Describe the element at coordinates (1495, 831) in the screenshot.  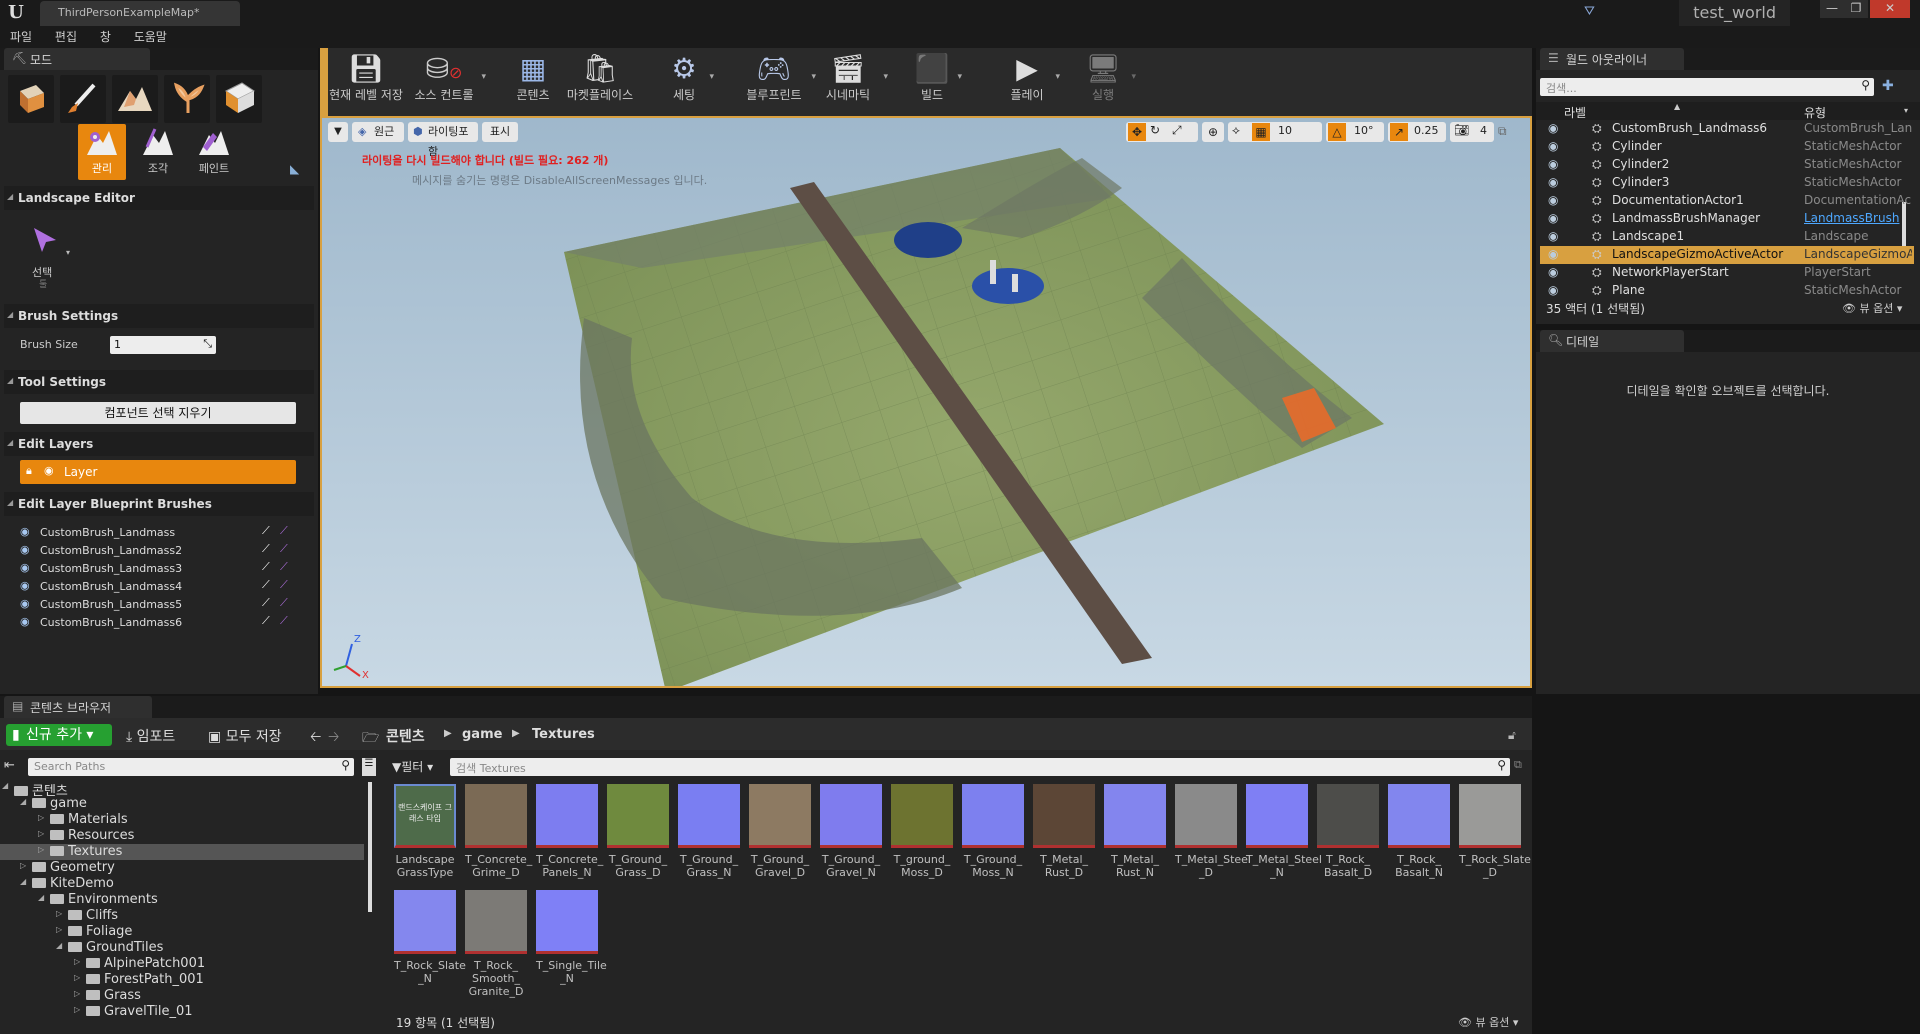
I see `asset-tile: T_Rock_Slate _D` at that location.